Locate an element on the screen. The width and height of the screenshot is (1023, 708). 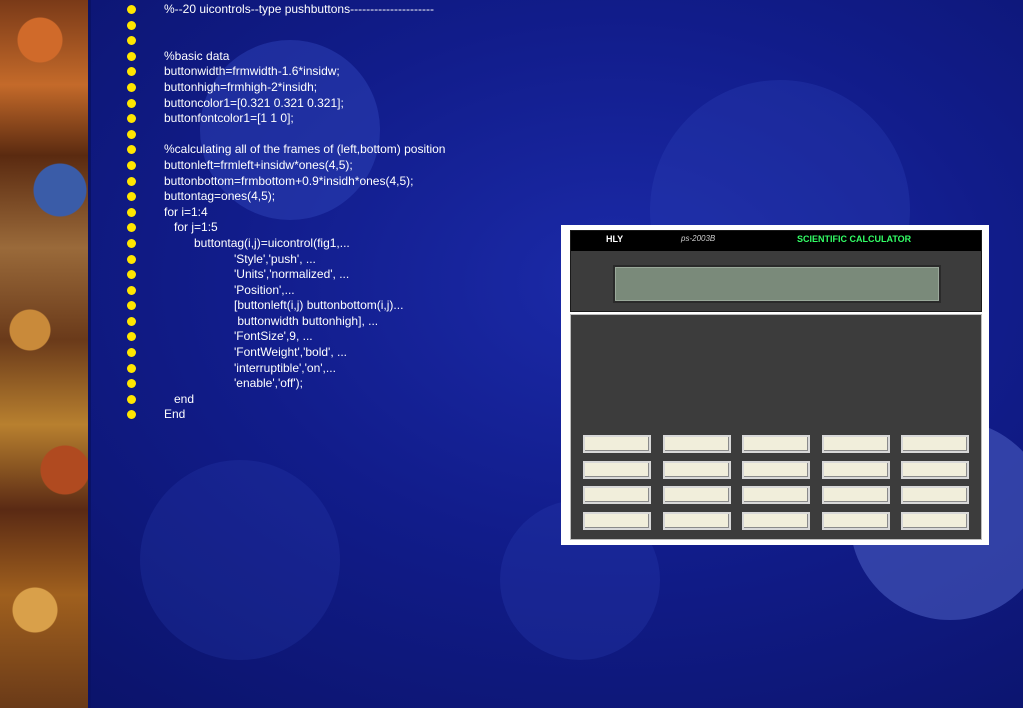
code-line-text: buttonfontcolor1=[1 1 0]; is located at coordinates (229, 118).